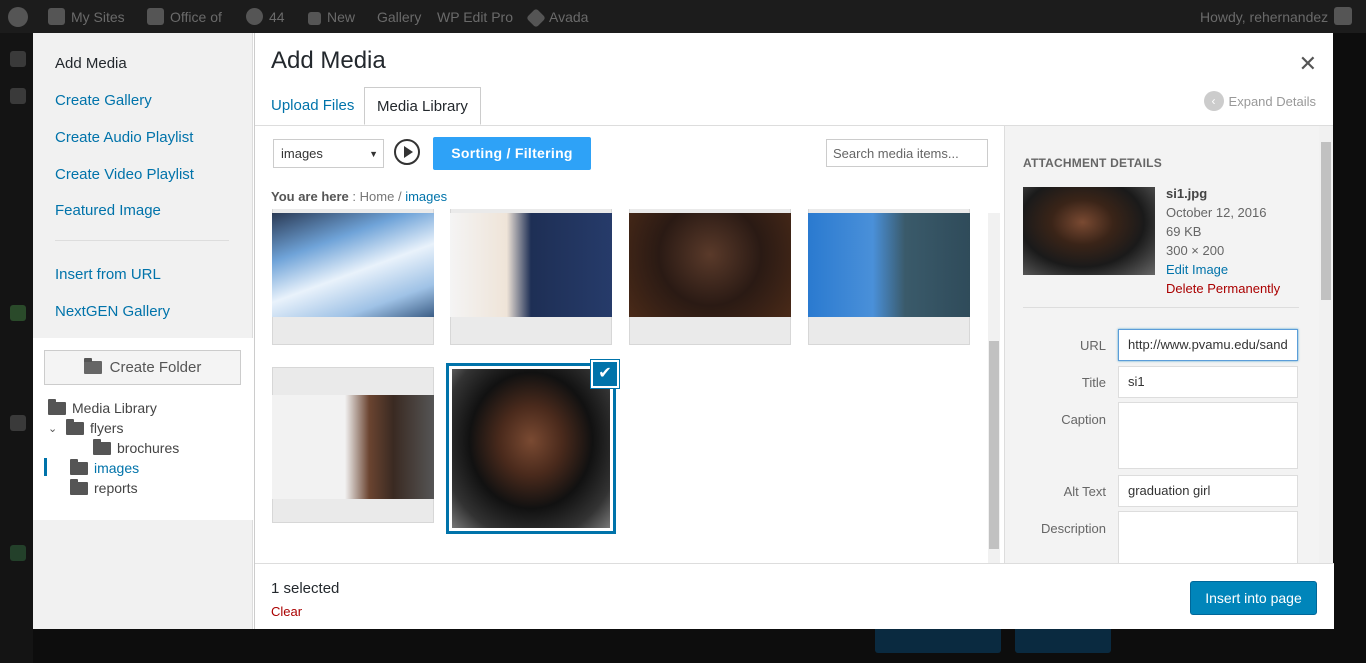  What do you see at coordinates (104, 467) in the screenshot?
I see `folder-images: images` at bounding box center [104, 467].